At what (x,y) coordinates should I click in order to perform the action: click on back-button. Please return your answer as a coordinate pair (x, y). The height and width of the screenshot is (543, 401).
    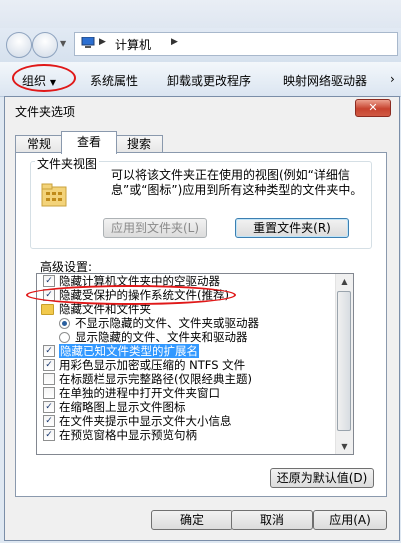
    Looking at the image, I should click on (19, 45).